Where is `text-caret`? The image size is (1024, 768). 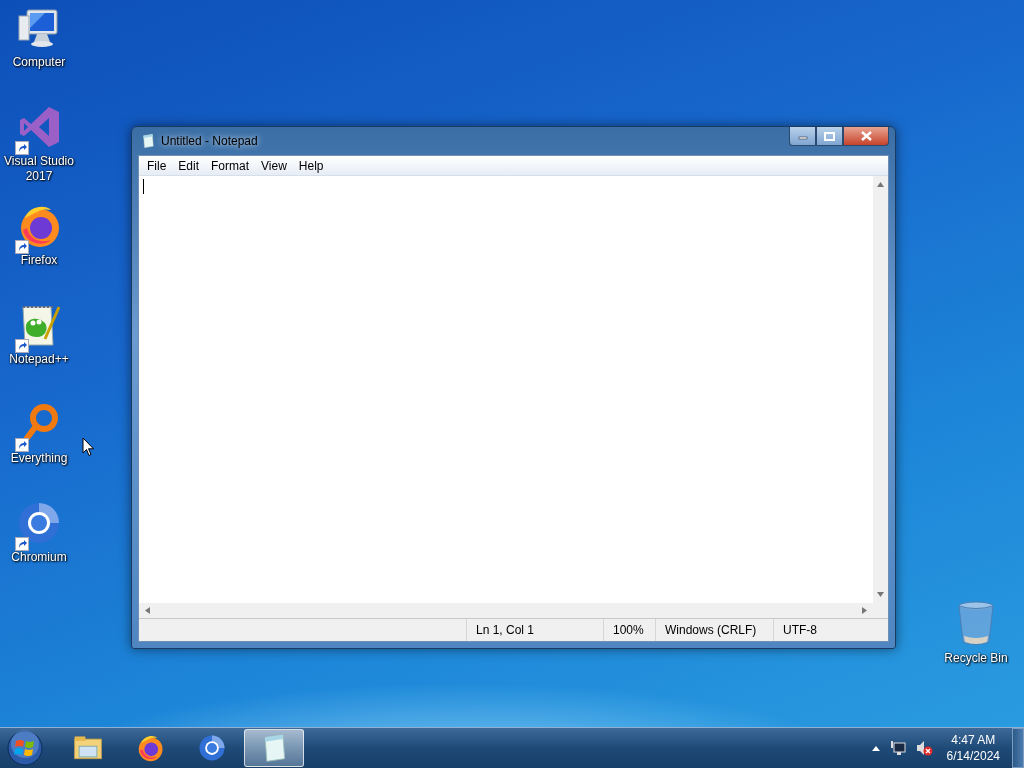
text-caret is located at coordinates (143, 186).